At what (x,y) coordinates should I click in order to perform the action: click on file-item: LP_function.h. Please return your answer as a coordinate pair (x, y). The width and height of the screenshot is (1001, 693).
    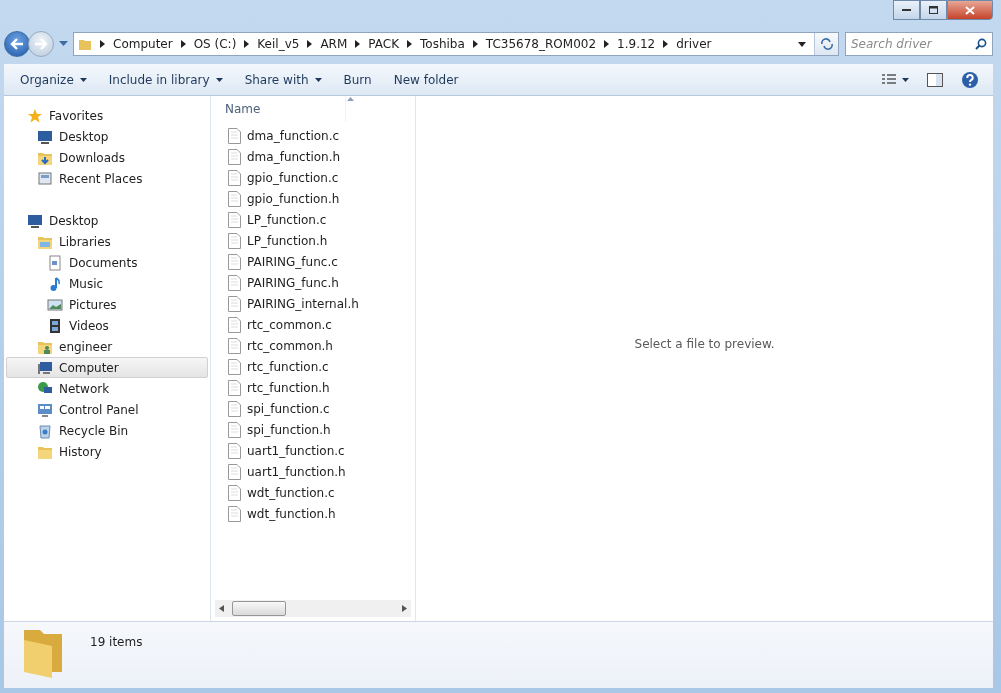
    Looking at the image, I should click on (313, 240).